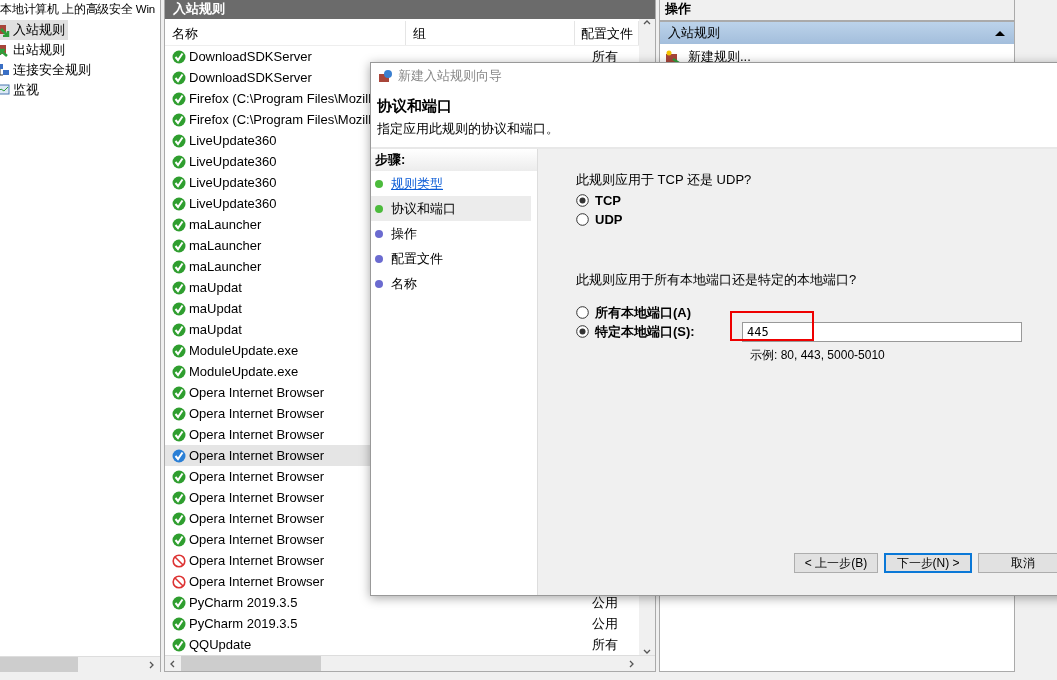  Describe the element at coordinates (21, 90) in the screenshot. I see `tree-item: 监视` at that location.